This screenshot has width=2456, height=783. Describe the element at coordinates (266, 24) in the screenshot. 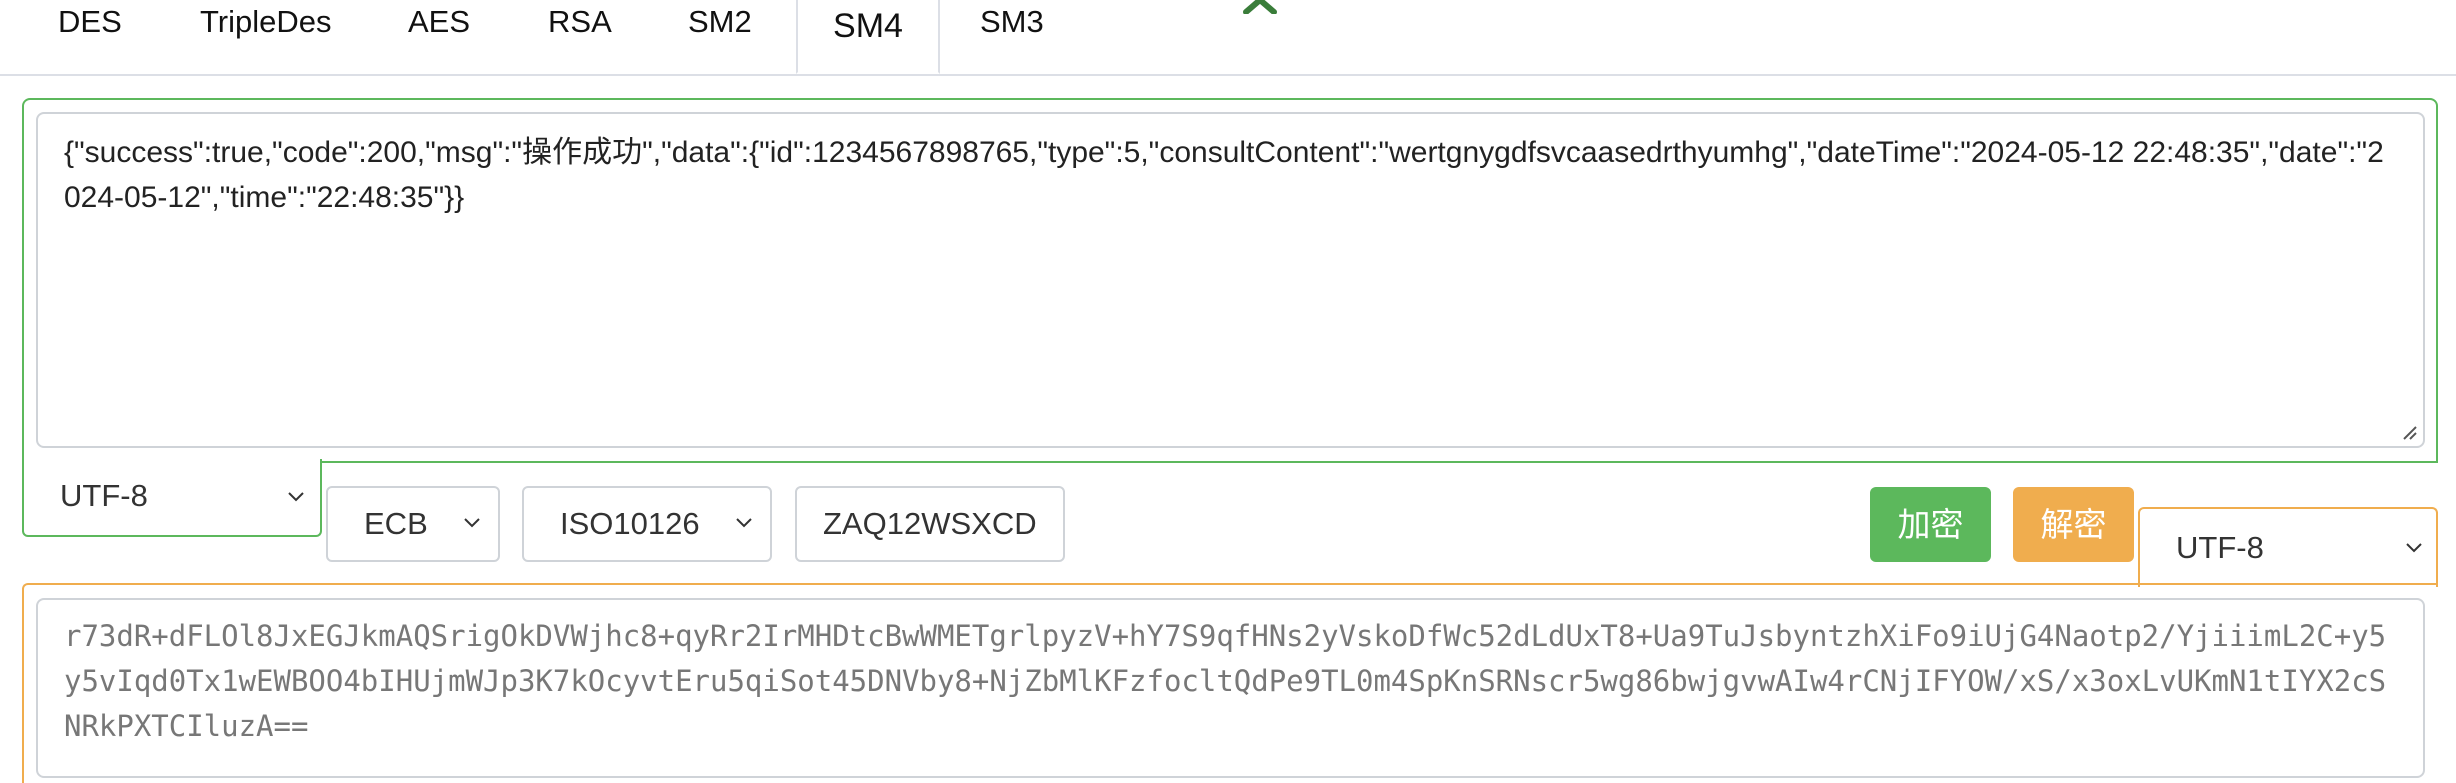

I see `tab-tripledes: TripleDes` at that location.